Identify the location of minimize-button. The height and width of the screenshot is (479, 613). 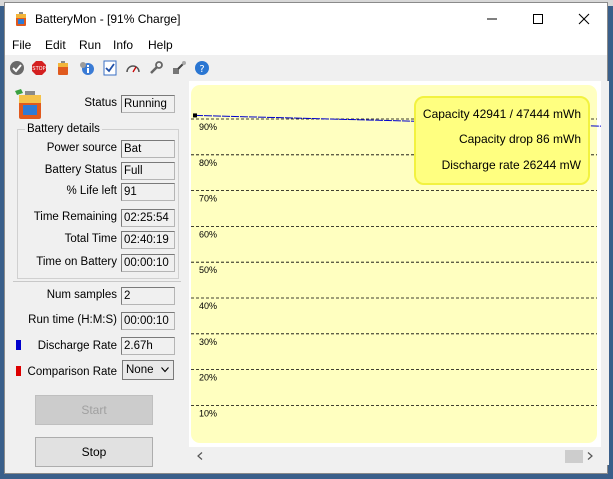
(492, 19).